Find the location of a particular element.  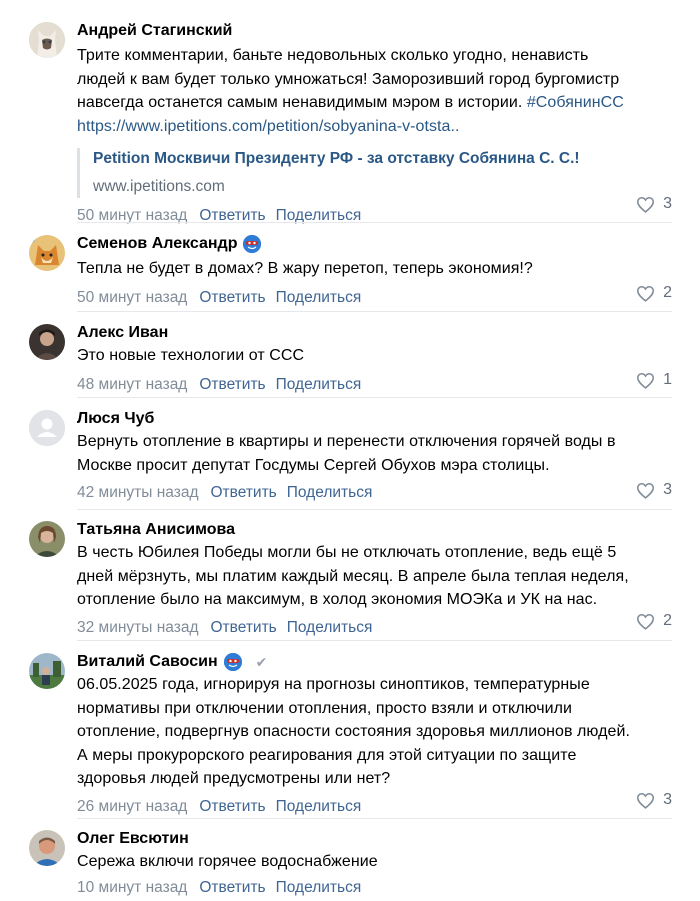

comment-time: 42 минуты назад is located at coordinates (138, 493).